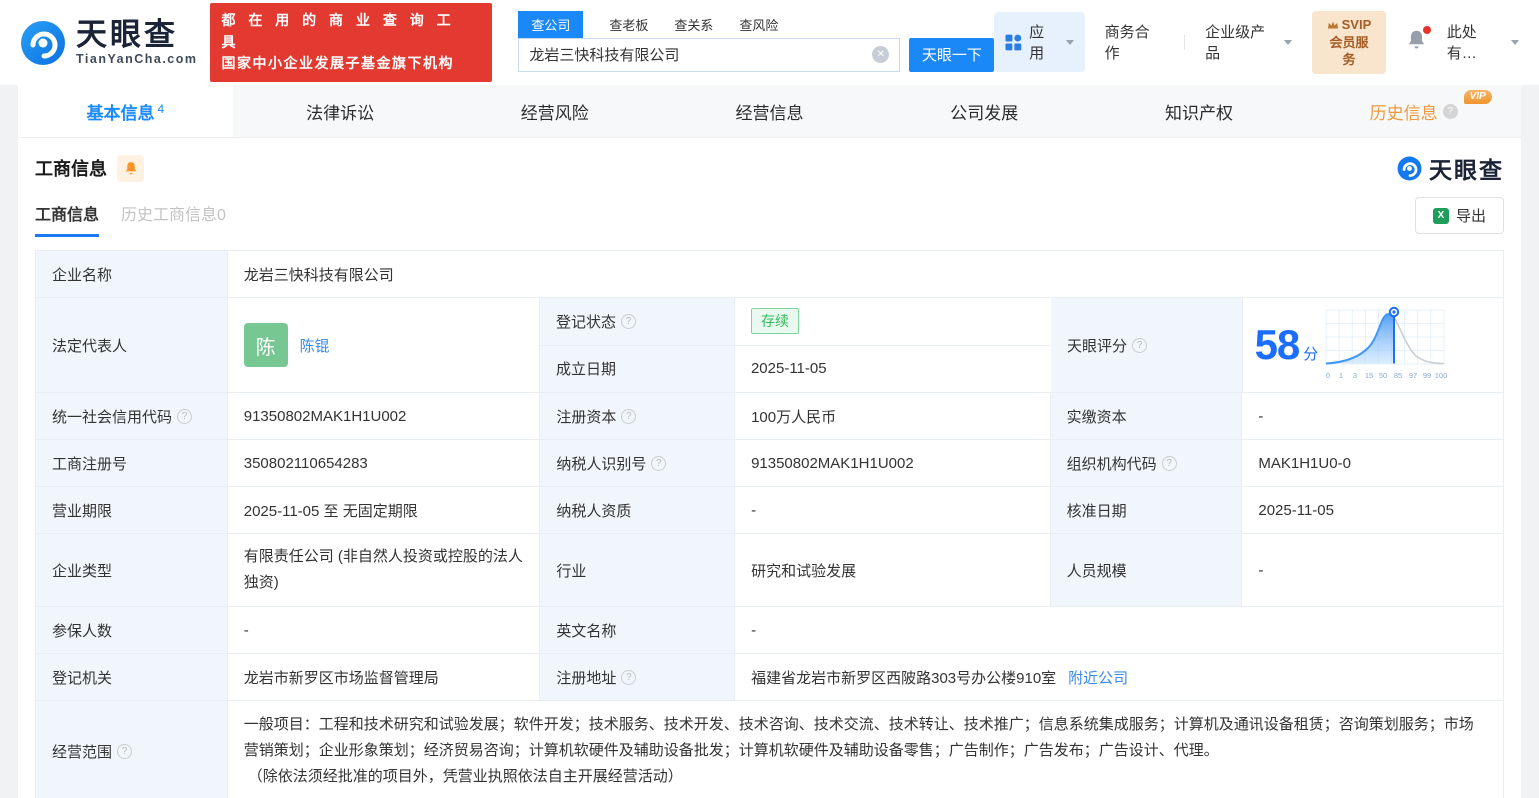 The image size is (1539, 798). Describe the element at coordinates (551, 24) in the screenshot. I see `search-tab-company: 查公司` at that location.